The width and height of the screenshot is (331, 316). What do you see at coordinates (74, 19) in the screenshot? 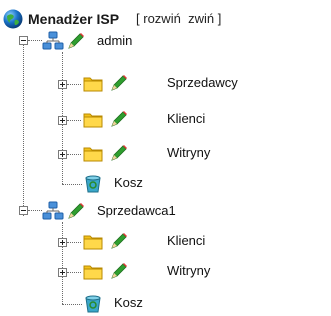
I see `page-title: Menadżer ISP` at bounding box center [74, 19].